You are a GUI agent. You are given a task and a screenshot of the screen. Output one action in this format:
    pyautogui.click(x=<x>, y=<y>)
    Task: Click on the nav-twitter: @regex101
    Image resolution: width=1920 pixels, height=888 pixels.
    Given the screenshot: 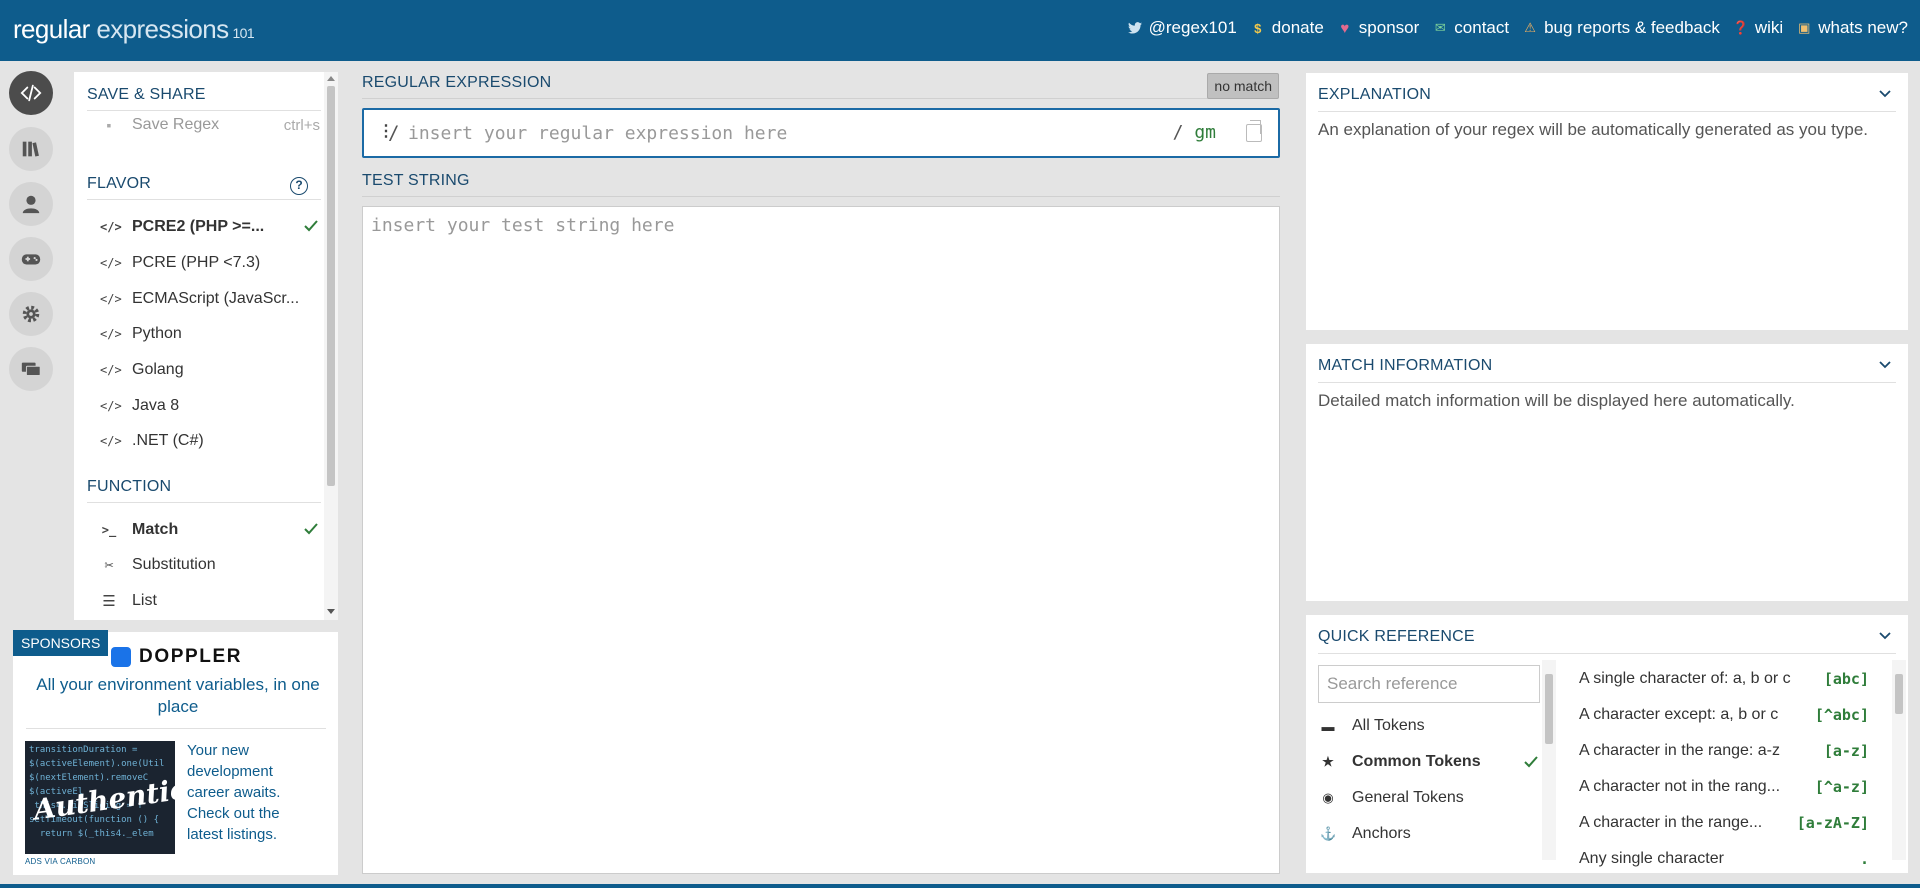 What is the action you would take?
    pyautogui.click(x=1182, y=28)
    